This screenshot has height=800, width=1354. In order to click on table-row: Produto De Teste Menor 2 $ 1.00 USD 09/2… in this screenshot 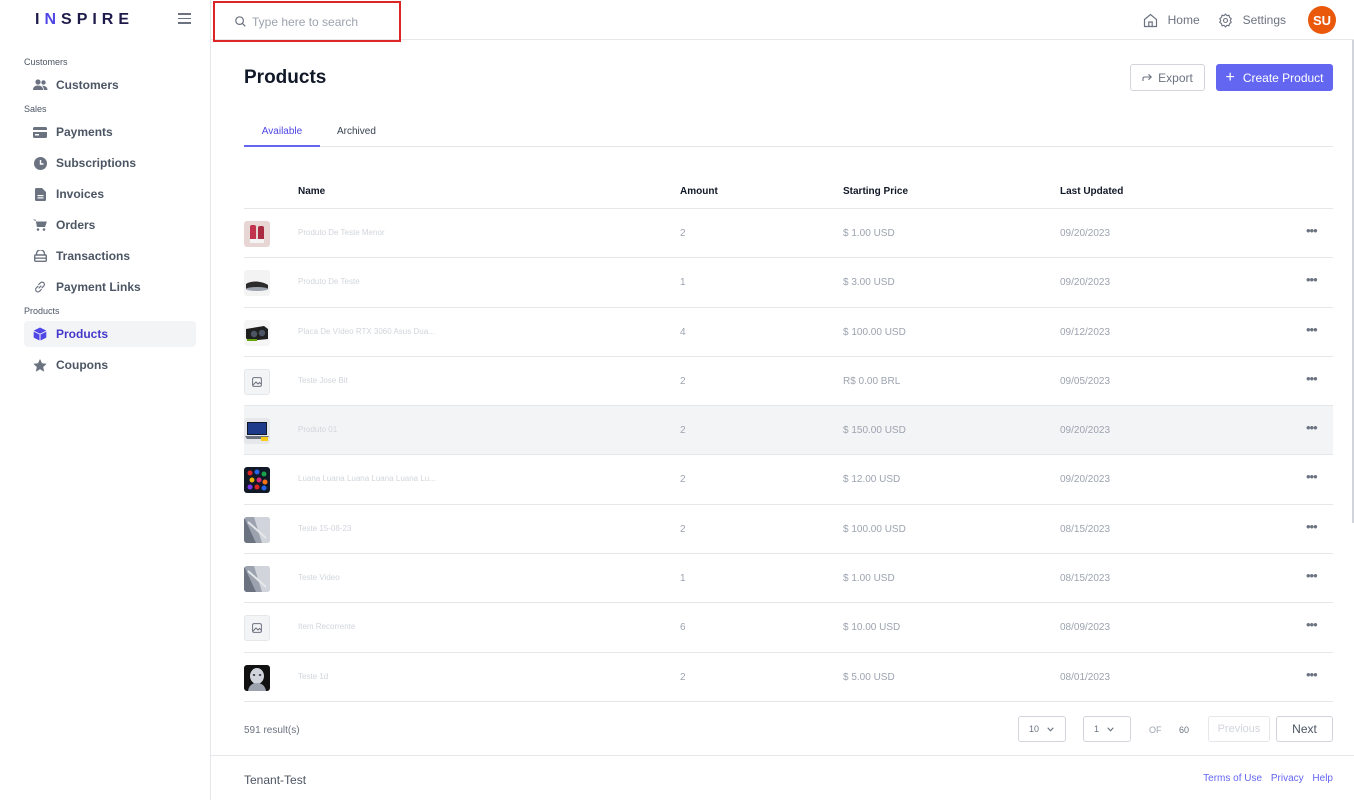, I will do `click(788, 234)`.